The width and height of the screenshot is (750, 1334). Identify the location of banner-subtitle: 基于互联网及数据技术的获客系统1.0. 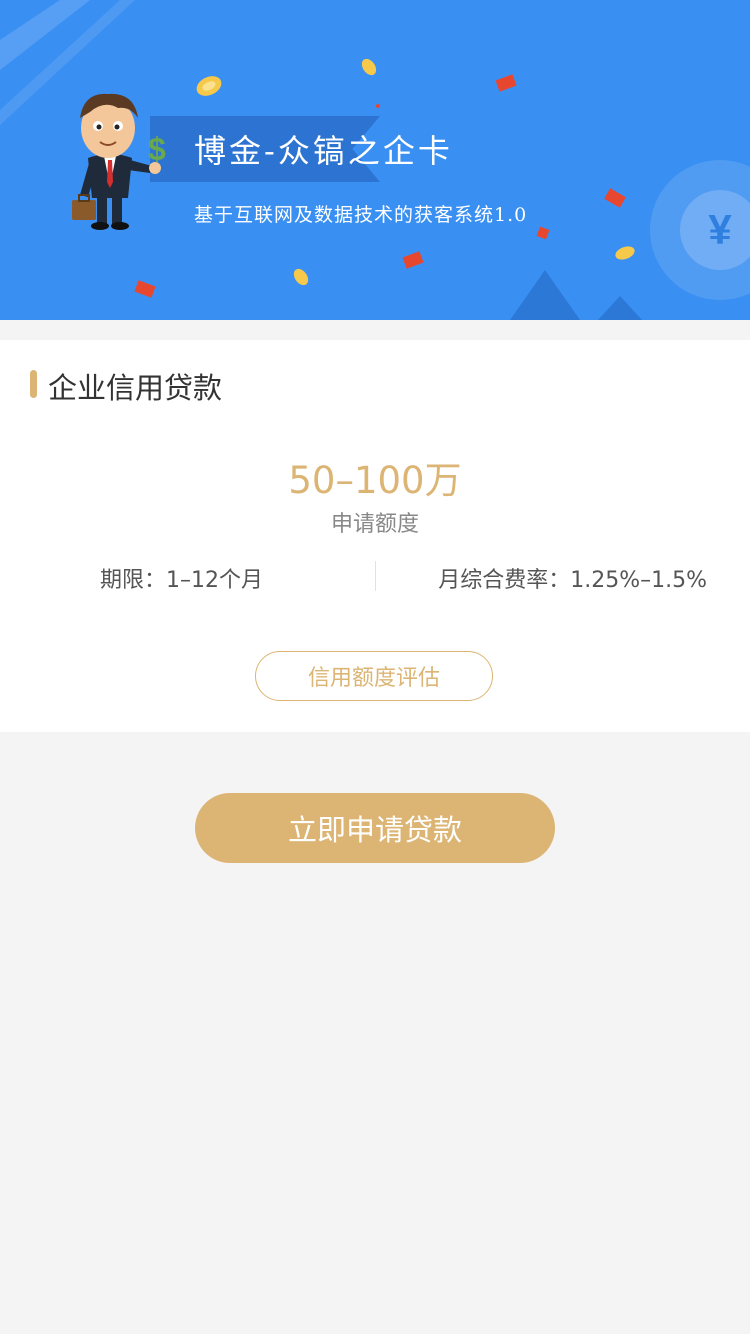
(361, 215).